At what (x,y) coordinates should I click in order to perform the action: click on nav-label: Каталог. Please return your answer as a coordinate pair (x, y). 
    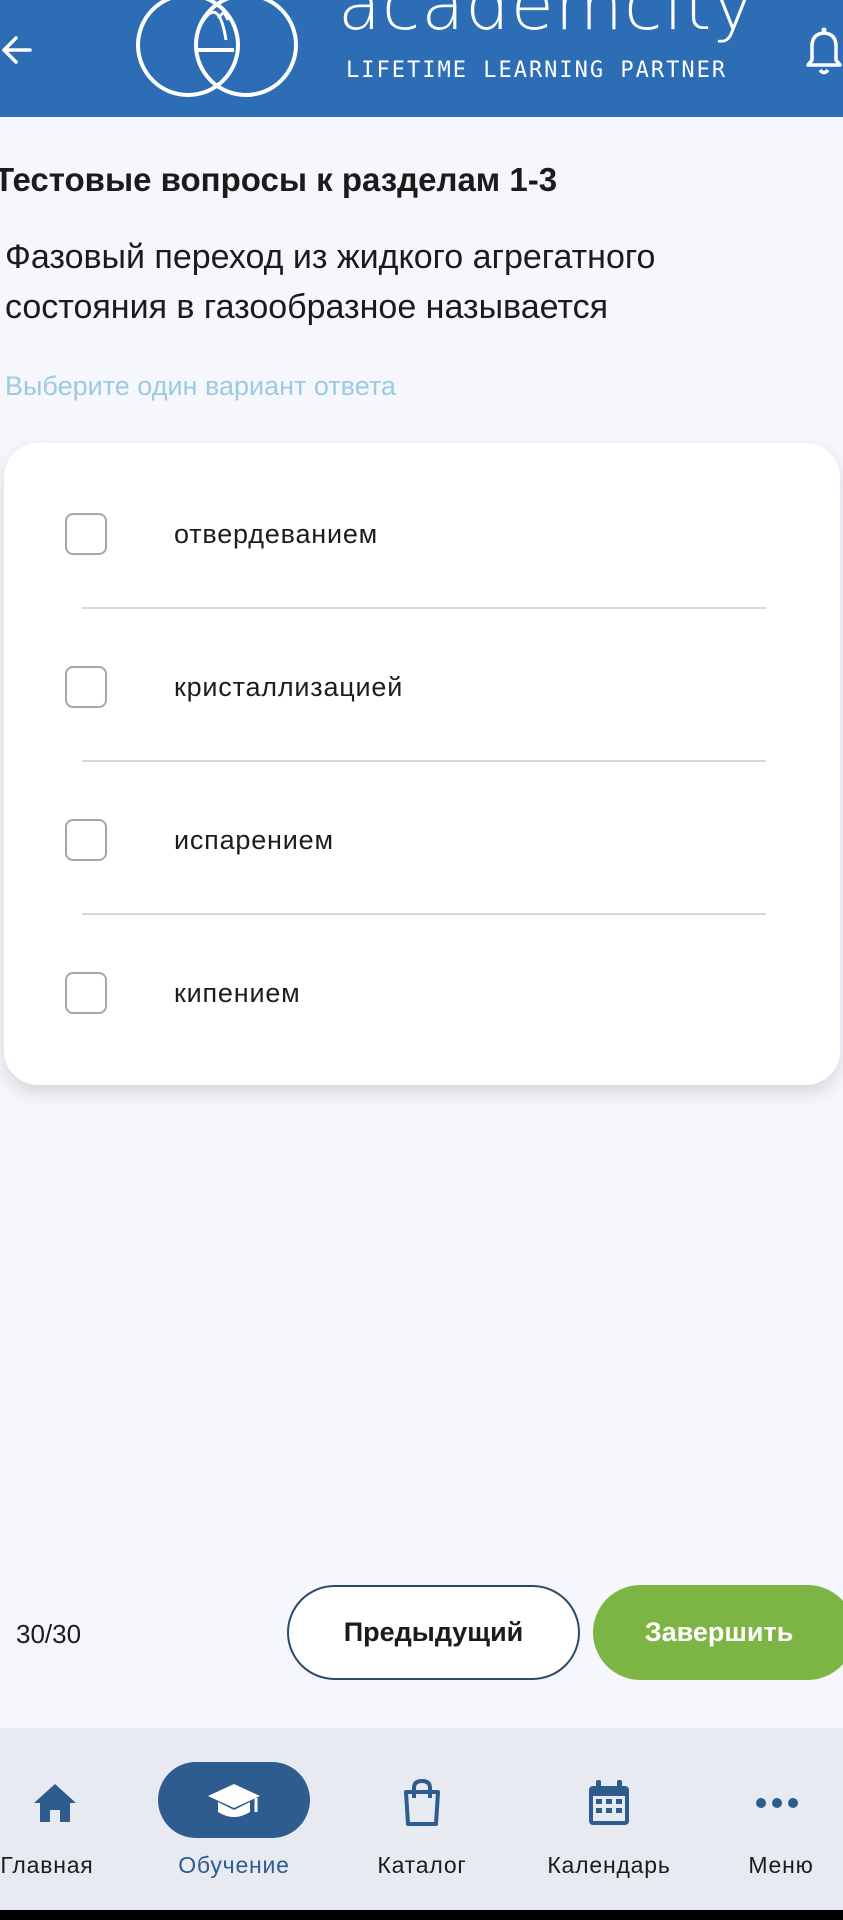
    Looking at the image, I should click on (422, 1865).